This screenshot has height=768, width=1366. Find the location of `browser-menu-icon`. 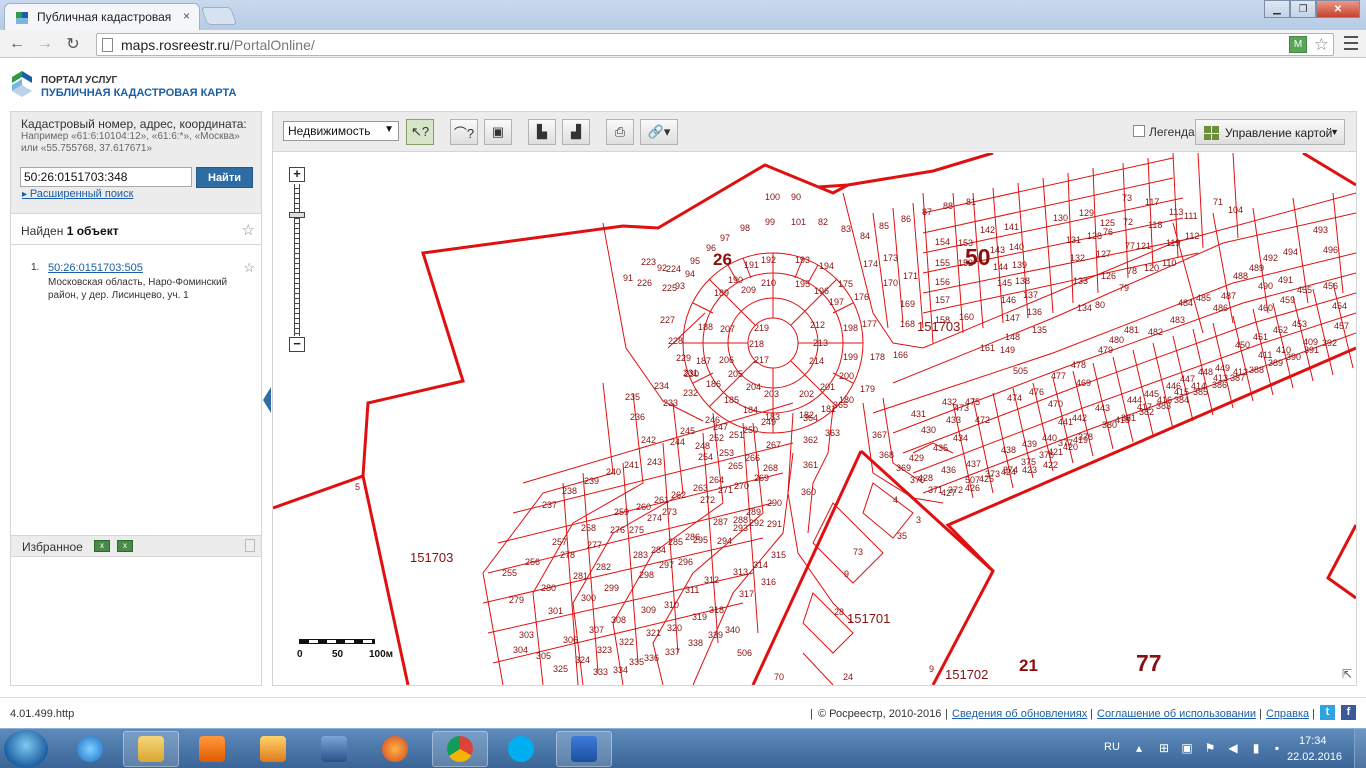

browser-menu-icon is located at coordinates (1351, 43).